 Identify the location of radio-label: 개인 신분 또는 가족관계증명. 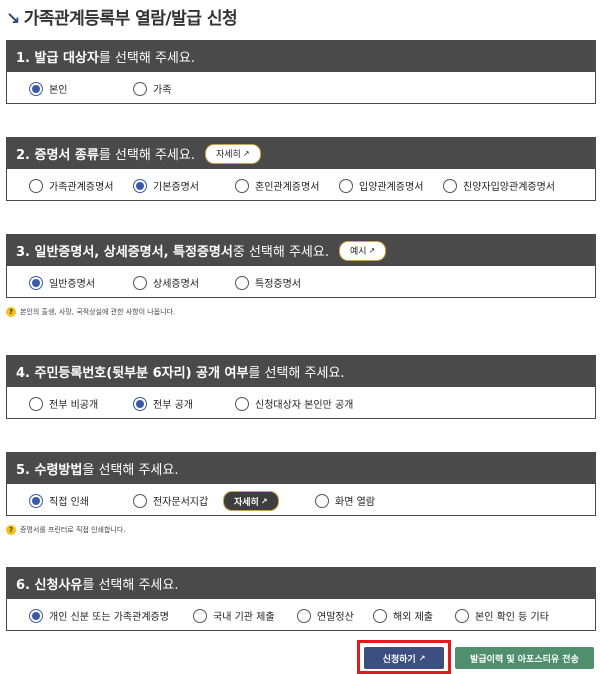
(109, 617).